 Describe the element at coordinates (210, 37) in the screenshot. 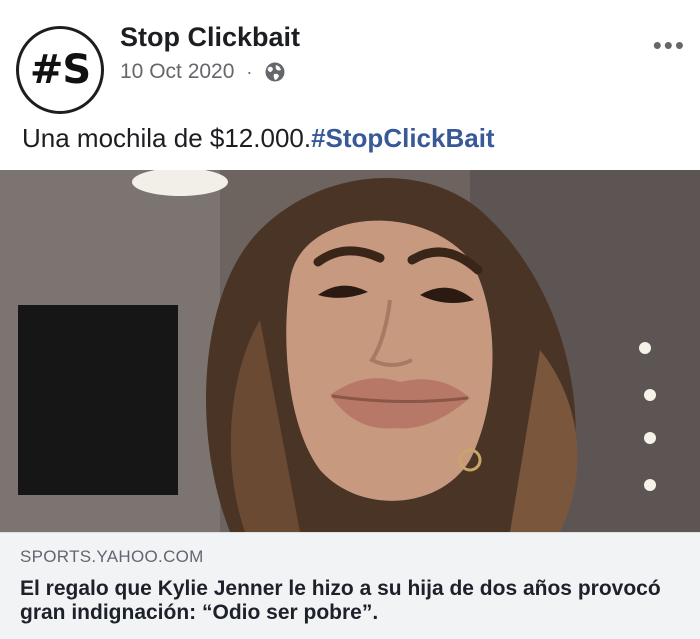

I see `page-name-link: Stop Clickbait` at that location.